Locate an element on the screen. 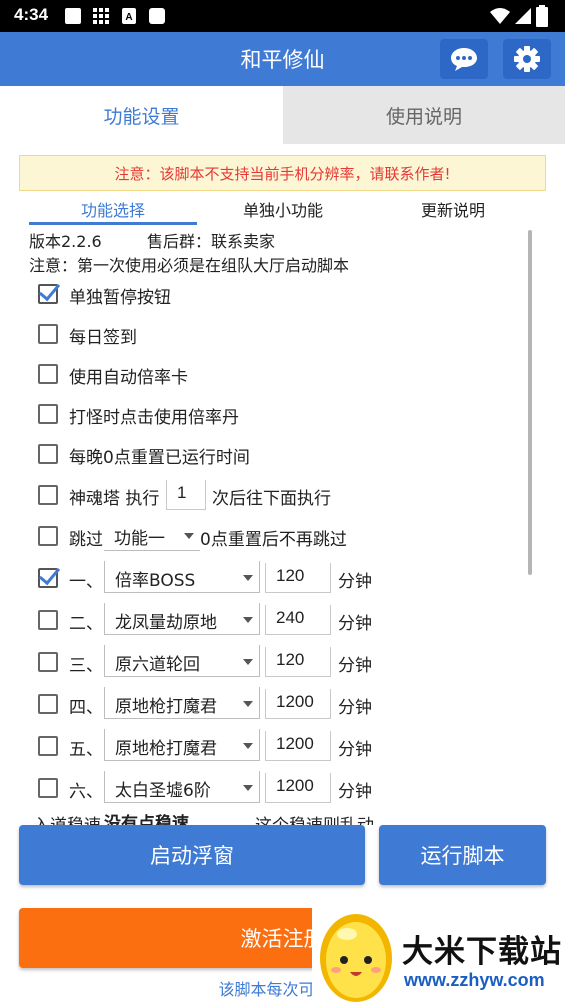 The width and height of the screenshot is (565, 1004). task-selected-value: 原地枪打魔君 is located at coordinates (166, 707).